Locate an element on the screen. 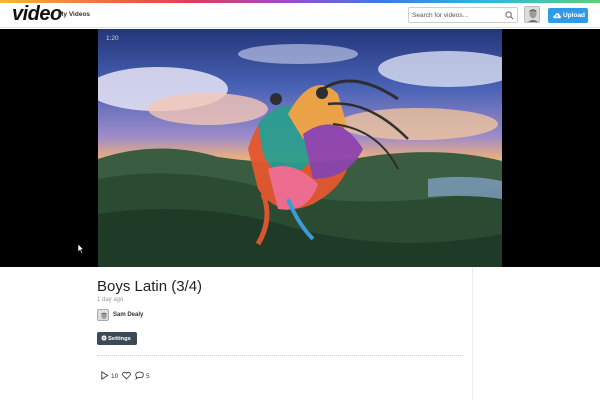 This screenshot has height=400, width=600. top-navigation-bar: video My Videos Upload is located at coordinates (300, 15).